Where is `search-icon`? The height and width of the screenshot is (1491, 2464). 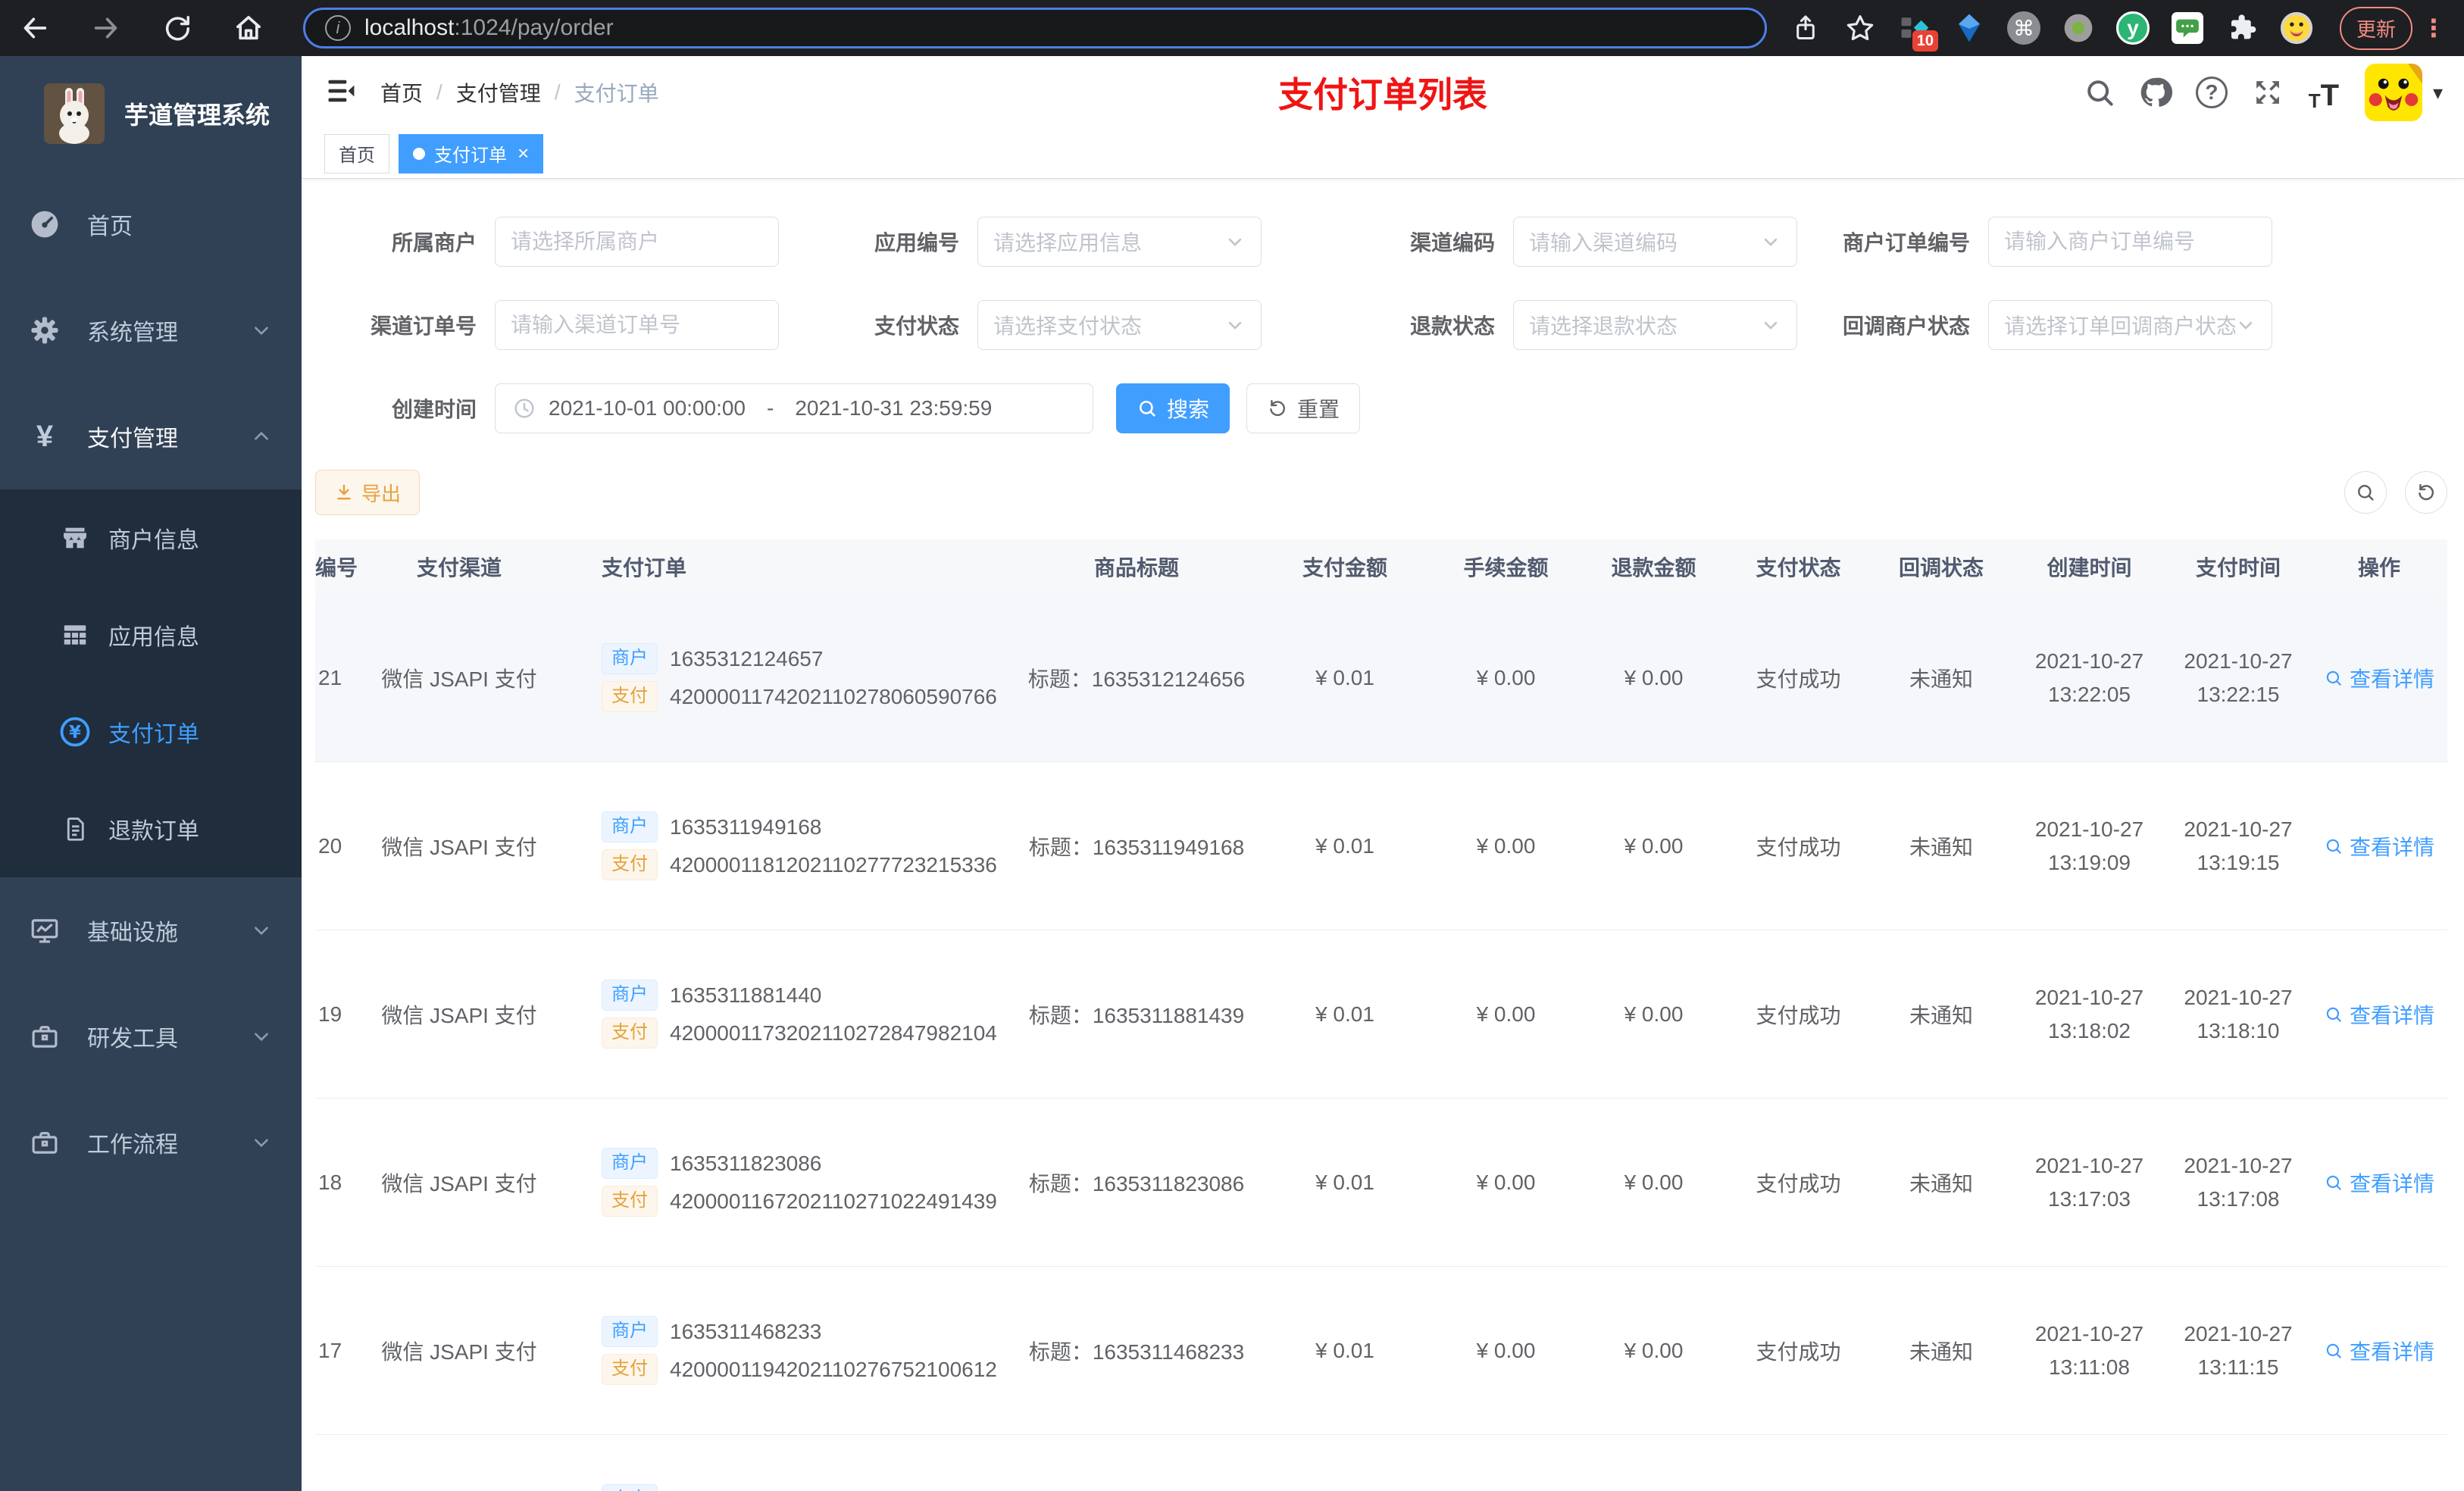
search-icon is located at coordinates (2099, 92).